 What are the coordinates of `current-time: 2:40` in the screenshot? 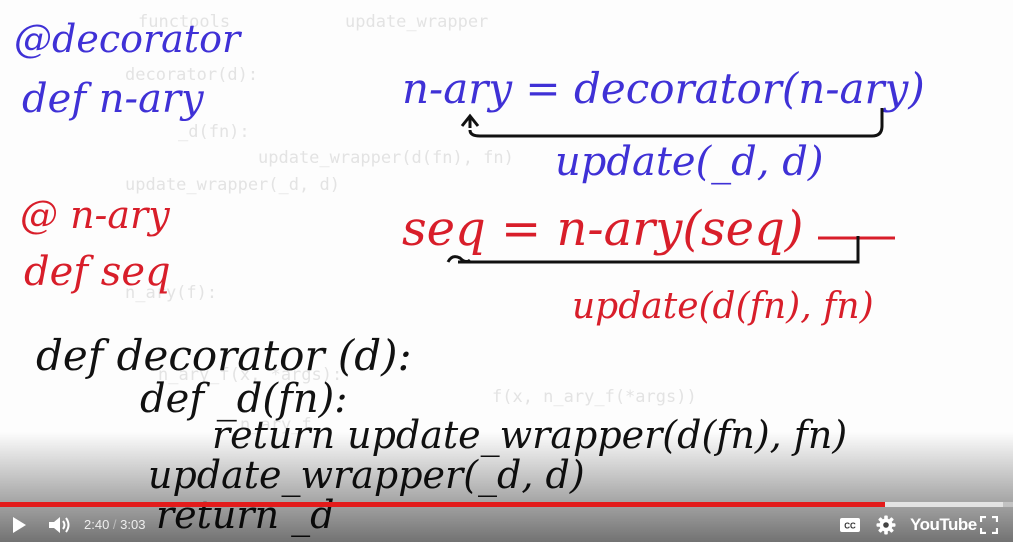 It's located at (97, 524).